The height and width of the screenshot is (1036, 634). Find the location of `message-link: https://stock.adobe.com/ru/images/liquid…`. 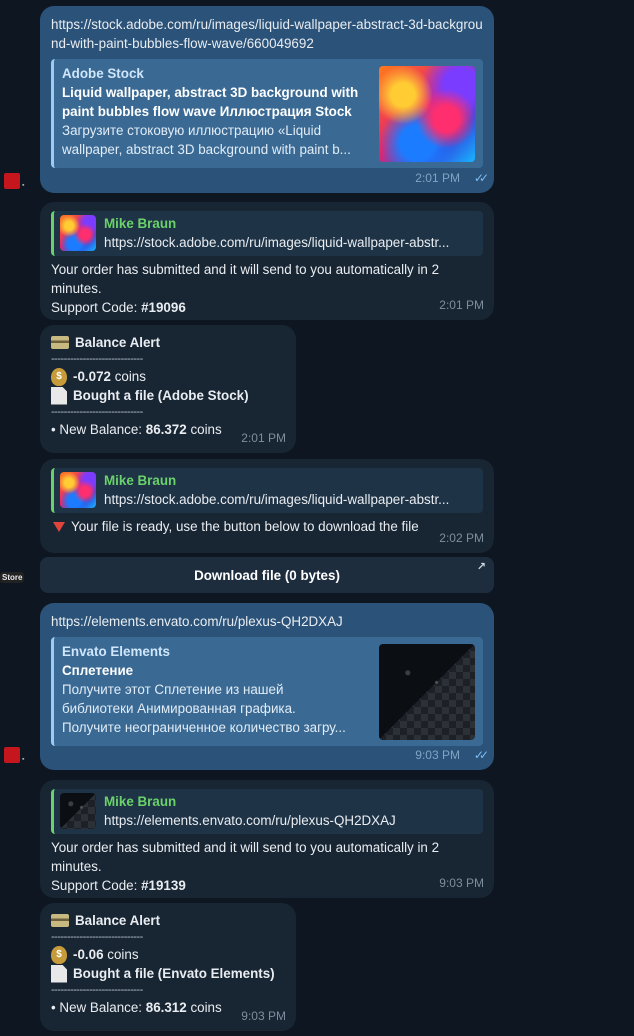

message-link: https://stock.adobe.com/ru/images/liquid… is located at coordinates (267, 34).